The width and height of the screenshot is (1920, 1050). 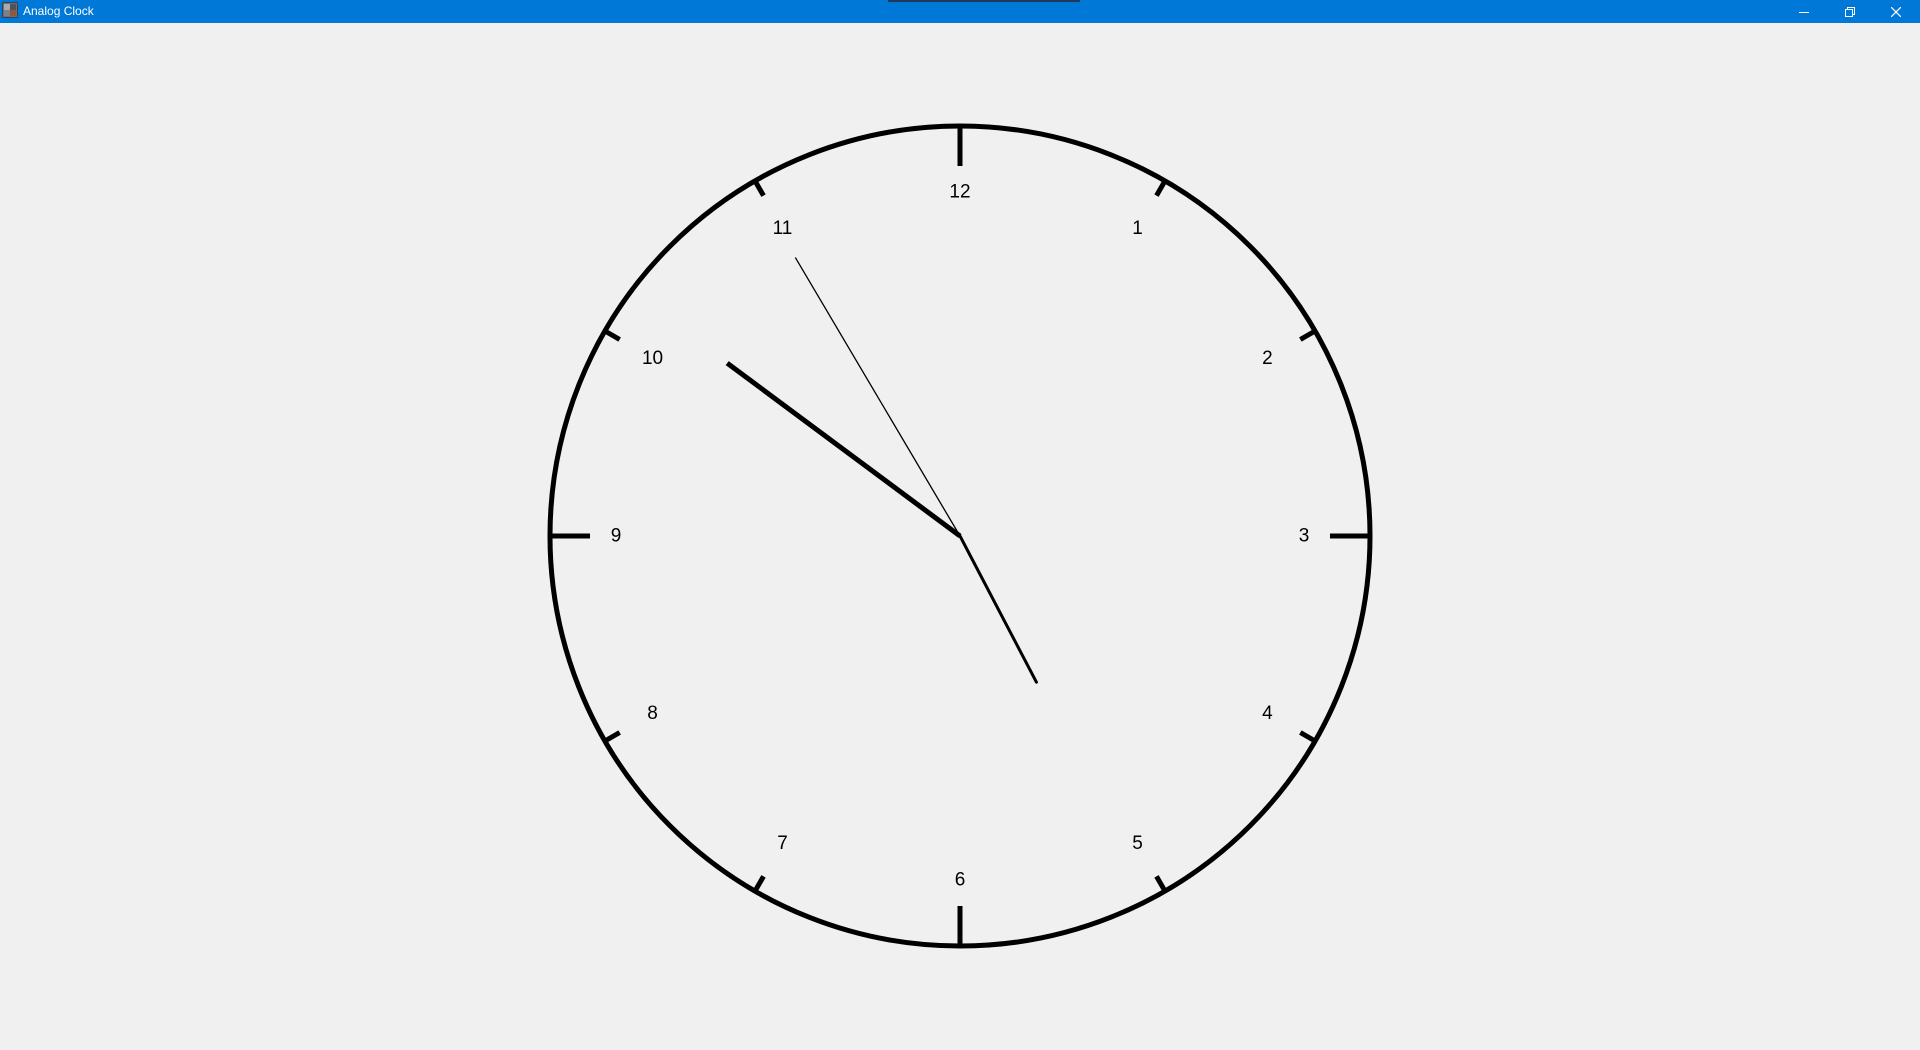 I want to click on numeral-10: 10, so click(x=652, y=358).